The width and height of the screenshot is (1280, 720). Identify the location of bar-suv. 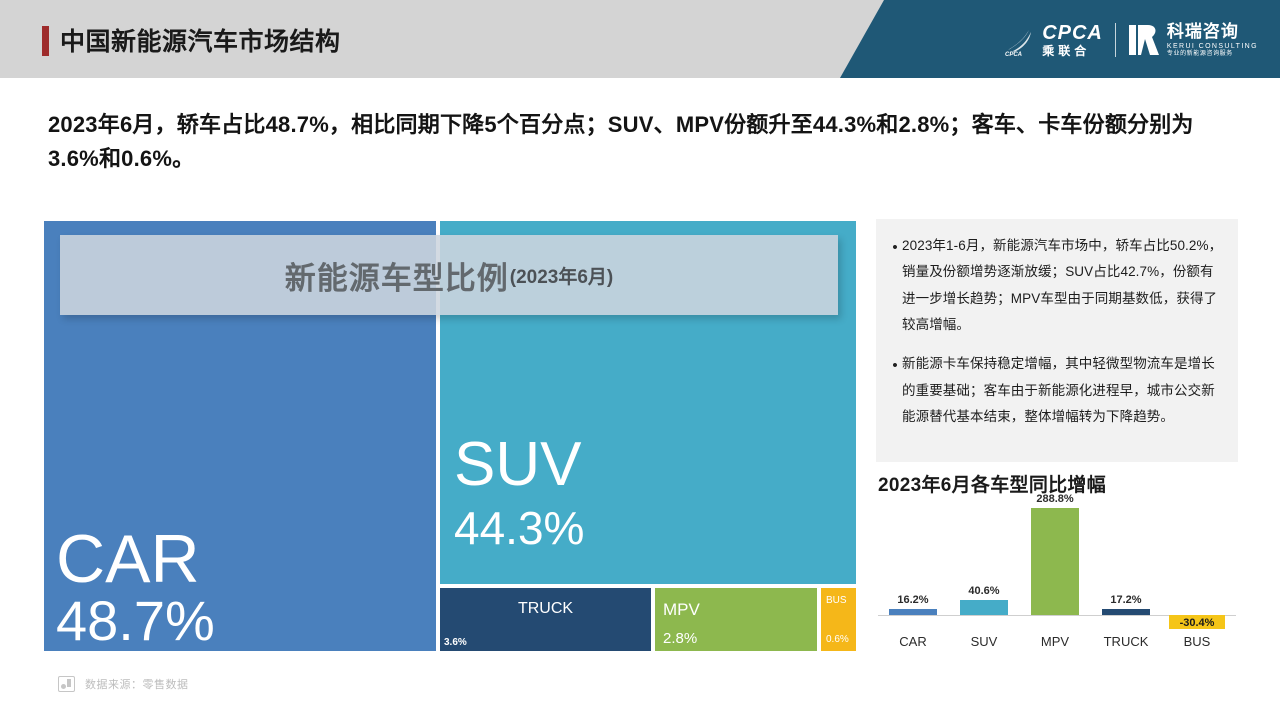
(984, 607).